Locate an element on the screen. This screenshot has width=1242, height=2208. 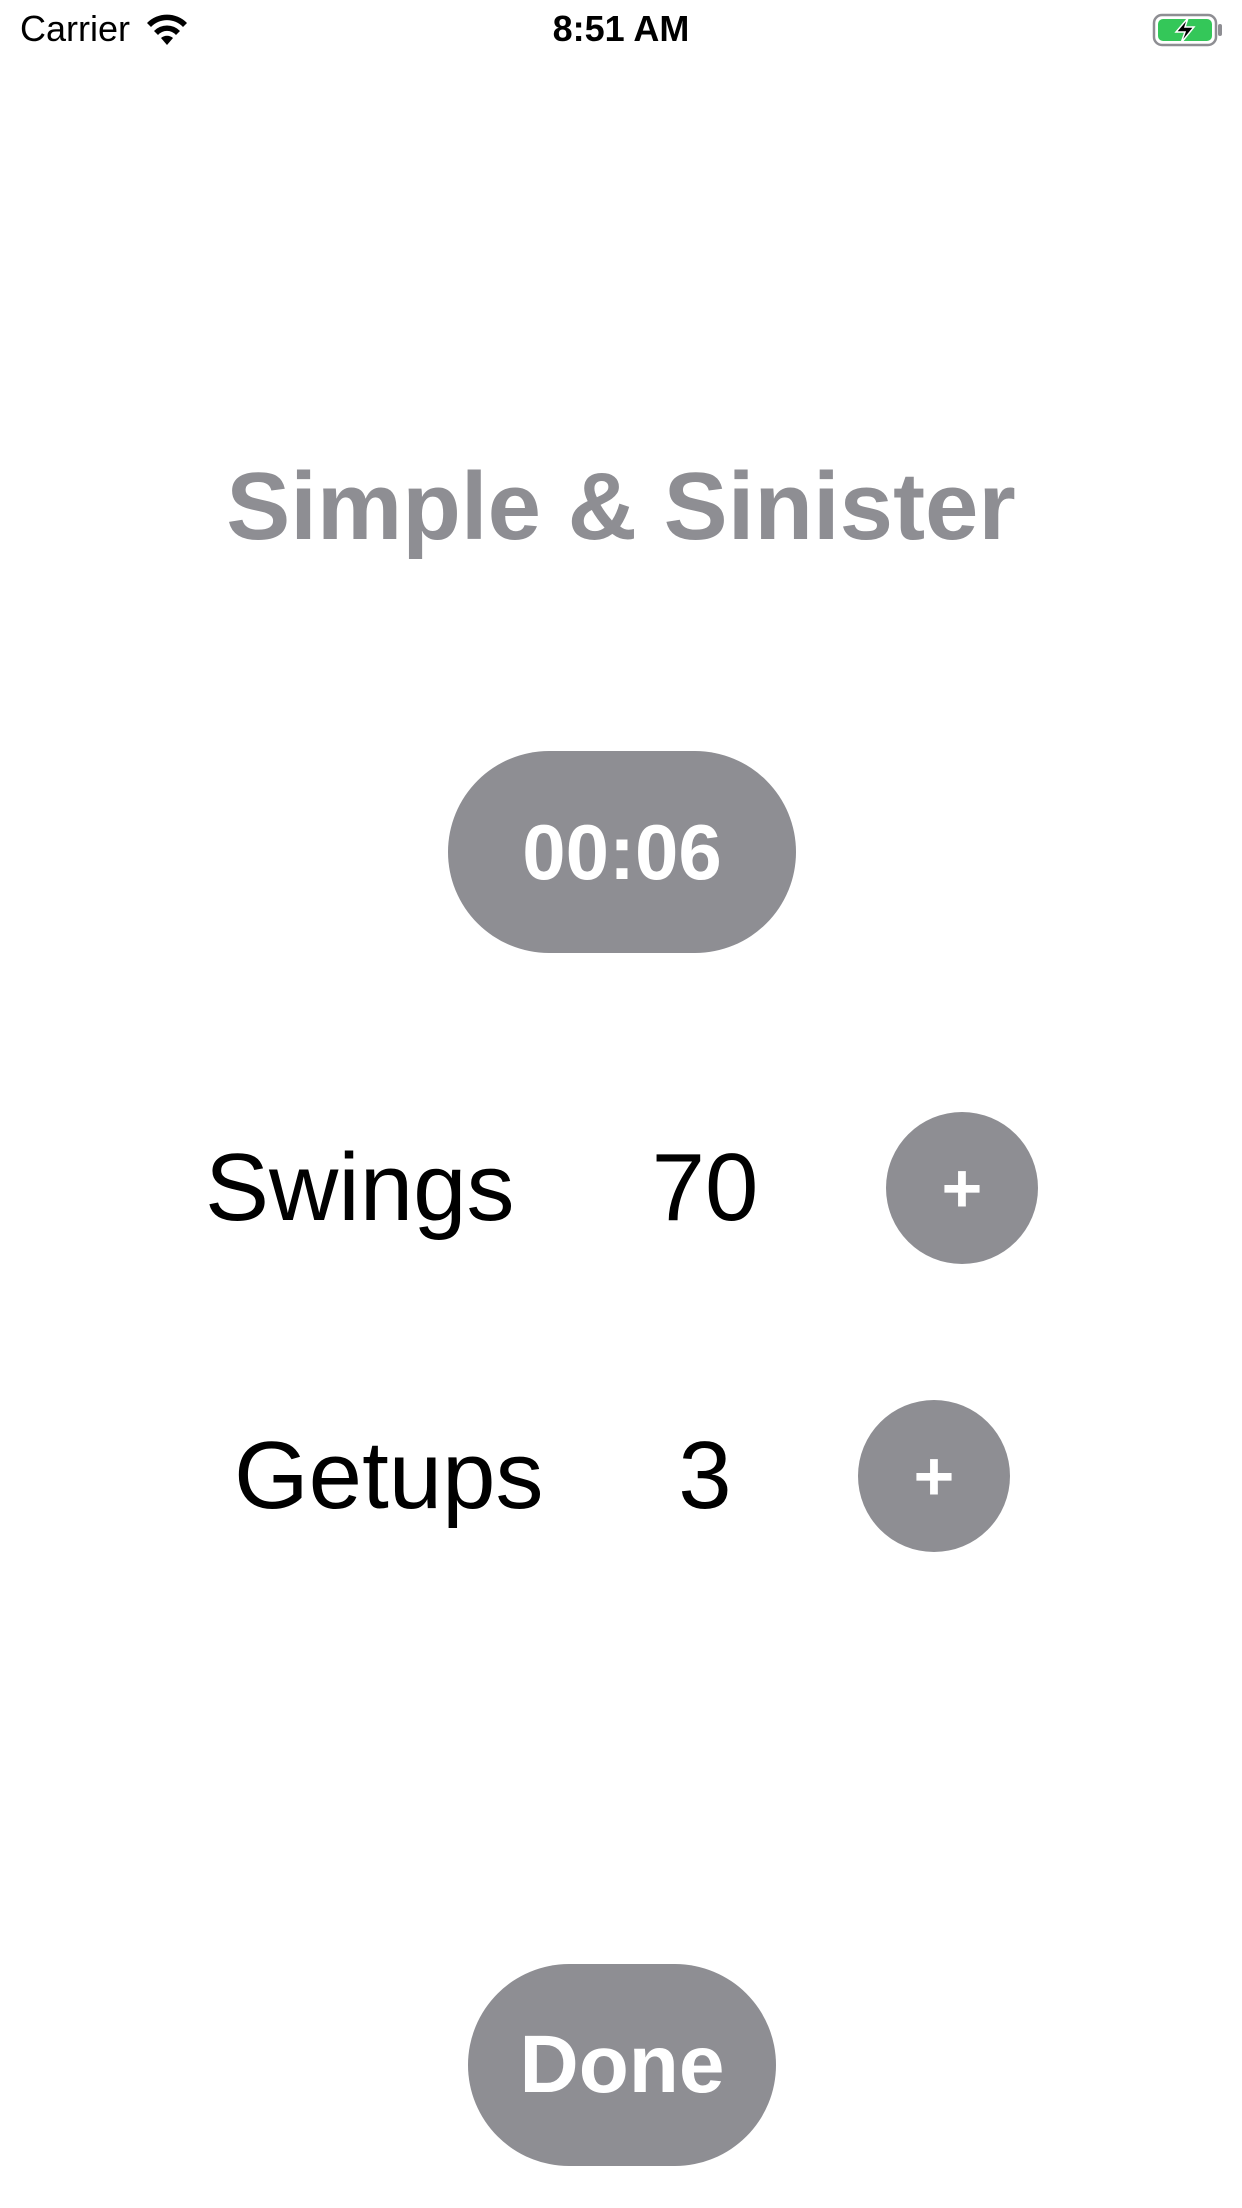
swings-label: Swings is located at coordinates (360, 1187).